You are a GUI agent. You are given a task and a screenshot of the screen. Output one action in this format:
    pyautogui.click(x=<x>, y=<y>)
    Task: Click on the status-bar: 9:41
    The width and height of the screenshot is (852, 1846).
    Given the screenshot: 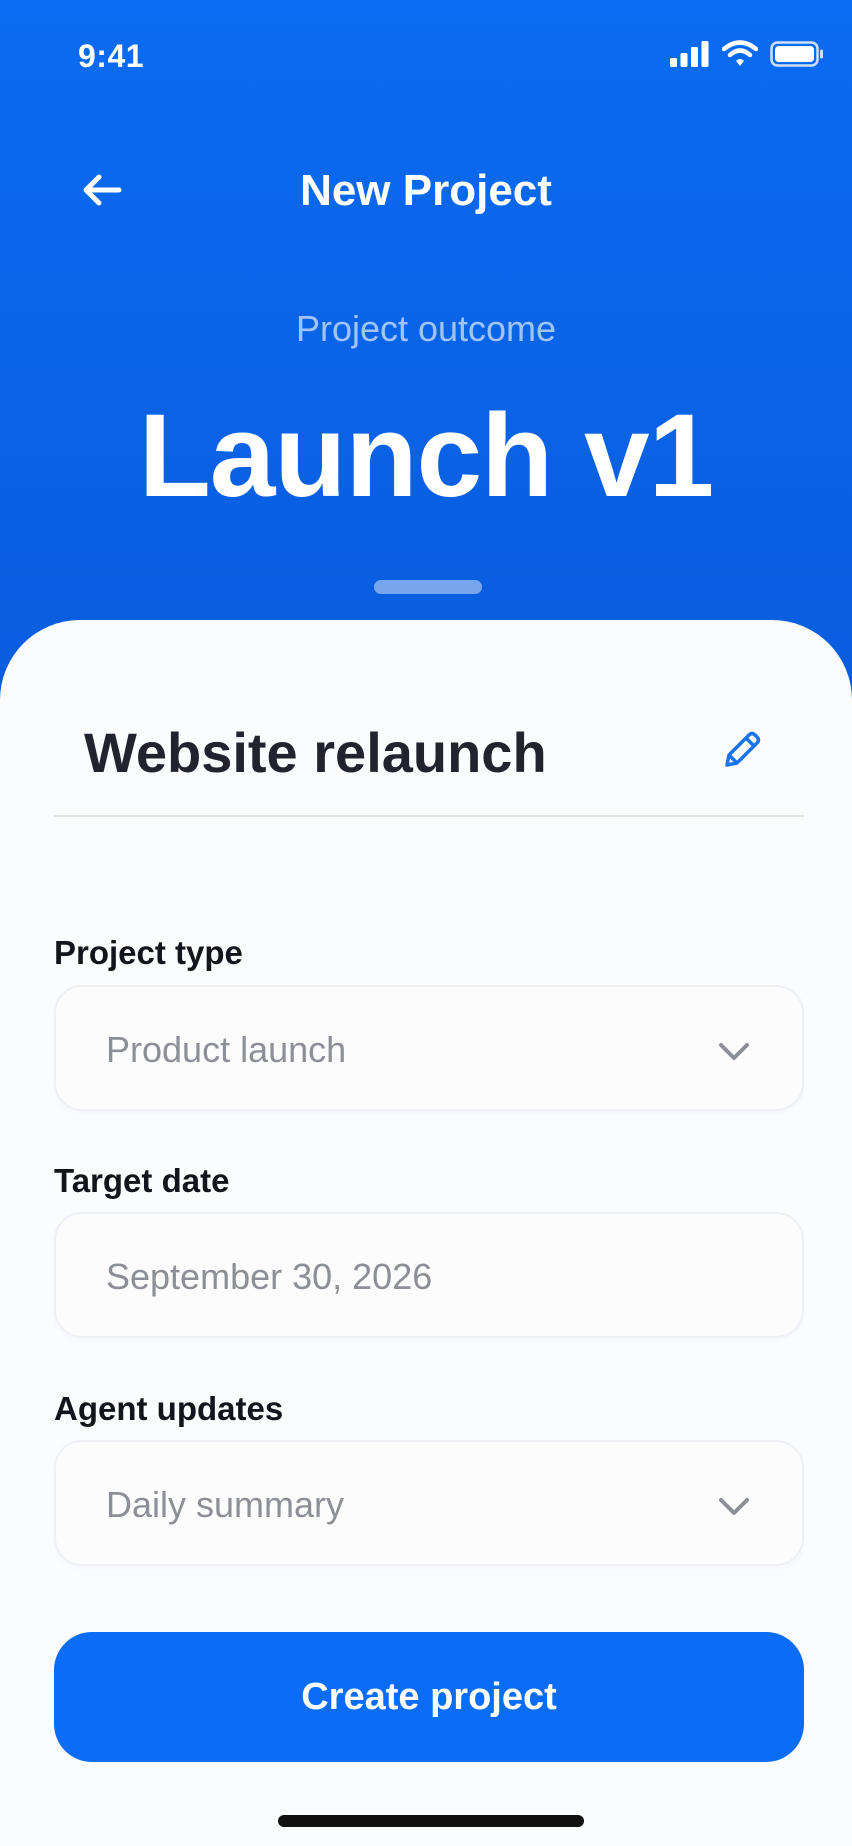 What is the action you would take?
    pyautogui.click(x=426, y=60)
    